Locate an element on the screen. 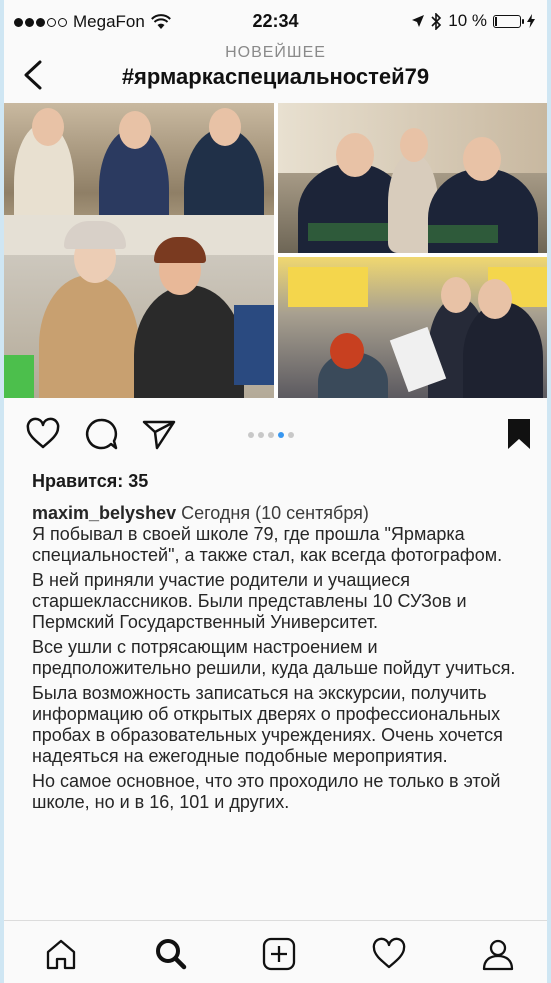 The height and width of the screenshot is (983, 551). charging-bolt-icon is located at coordinates (531, 21).